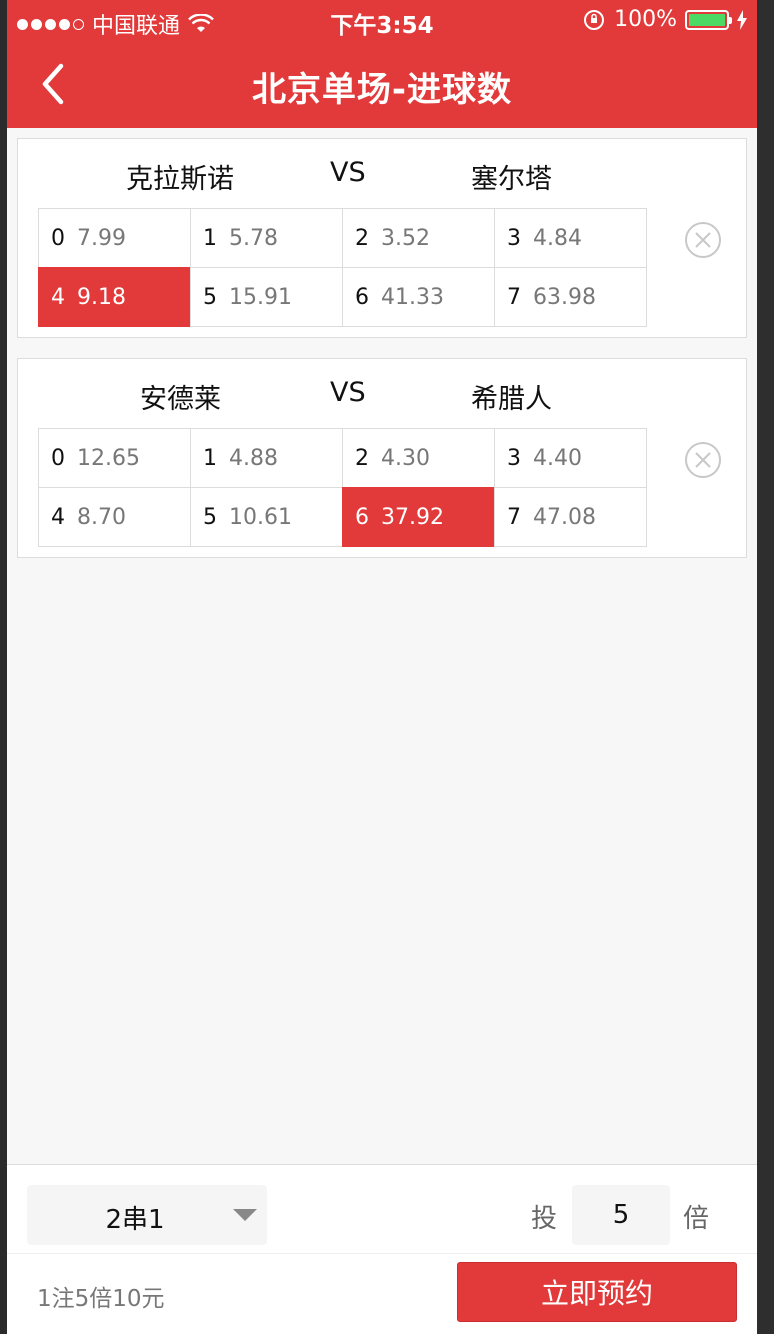 The width and height of the screenshot is (774, 1334). I want to click on goal-option: 5 15.91, so click(266, 297).